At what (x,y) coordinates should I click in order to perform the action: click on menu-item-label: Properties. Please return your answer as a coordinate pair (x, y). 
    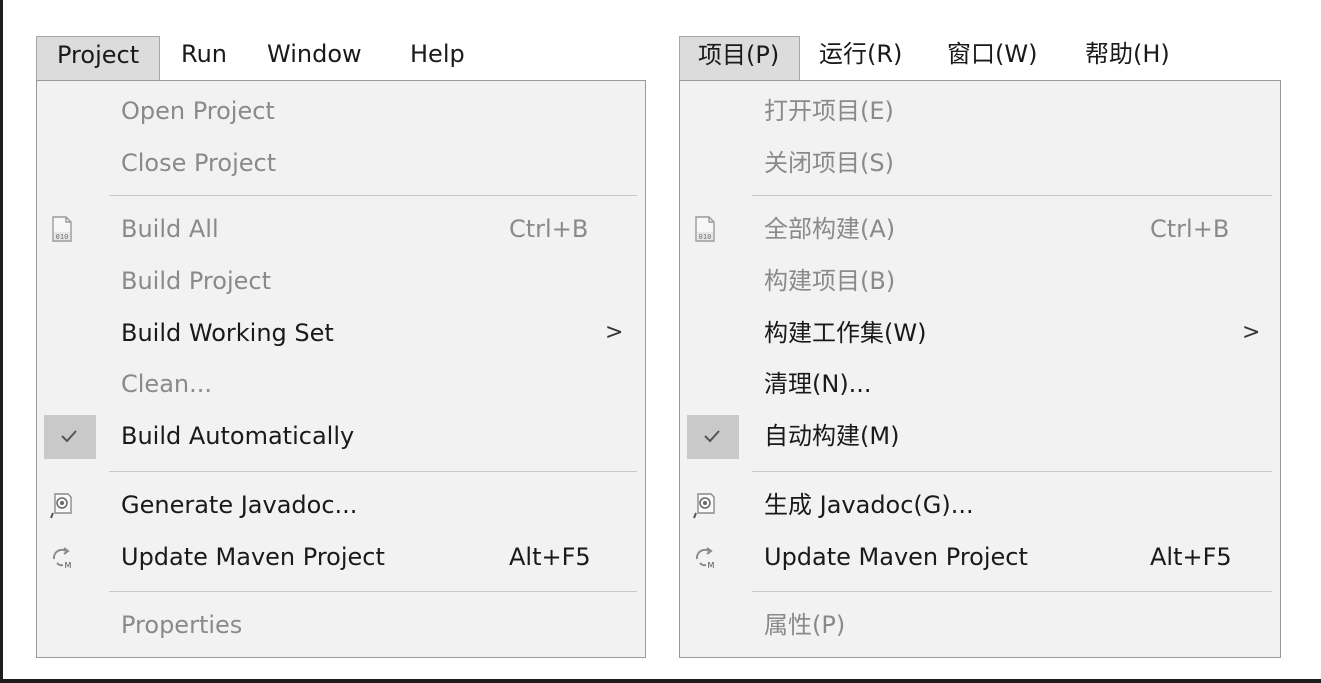
    Looking at the image, I should click on (182, 625).